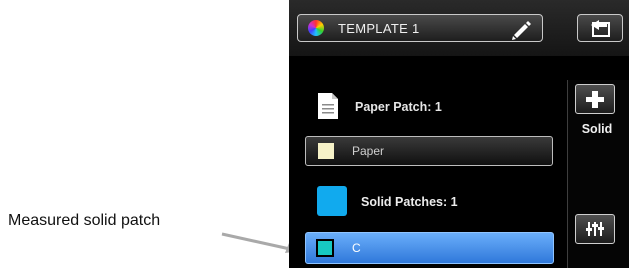 Image resolution: width=629 pixels, height=268 pixels. What do you see at coordinates (379, 28) in the screenshot?
I see `template-name: TEMPLATE 1` at bounding box center [379, 28].